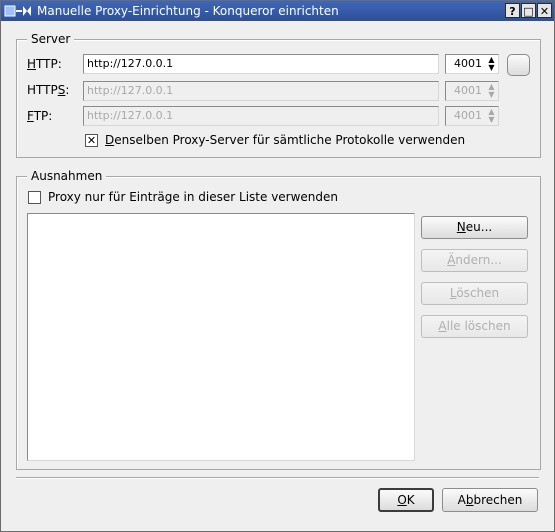  What do you see at coordinates (91, 140) in the screenshot?
I see `same-proxy-checkbox: ✕` at bounding box center [91, 140].